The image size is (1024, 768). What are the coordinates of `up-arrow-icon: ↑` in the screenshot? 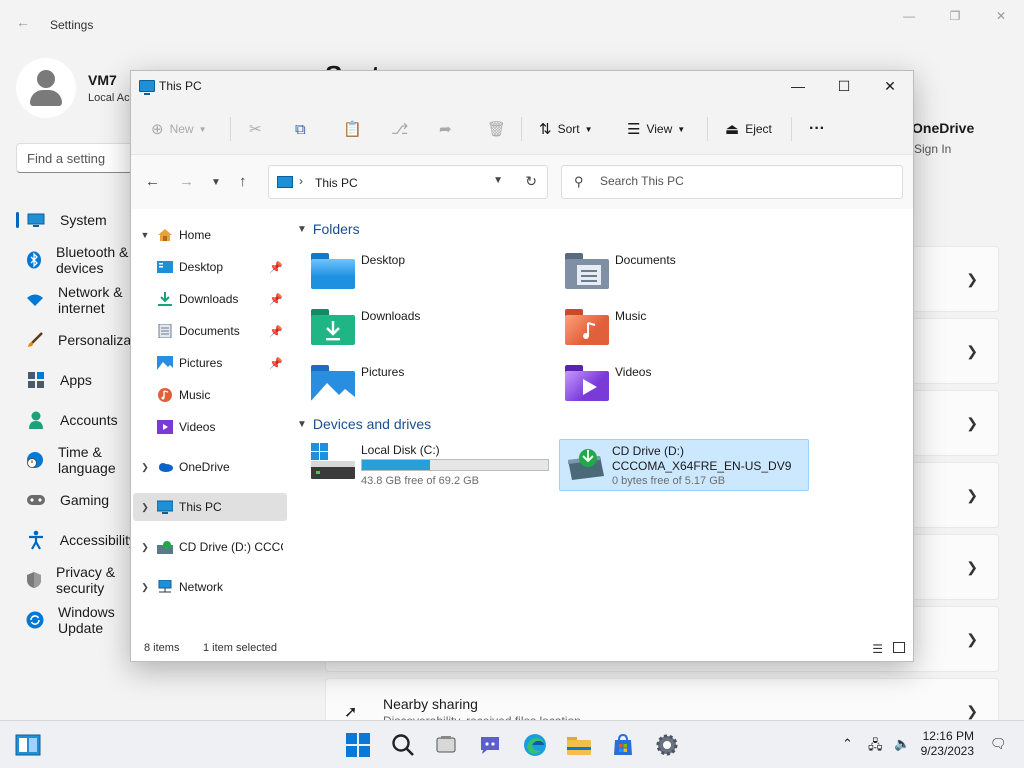 It's located at (243, 181).